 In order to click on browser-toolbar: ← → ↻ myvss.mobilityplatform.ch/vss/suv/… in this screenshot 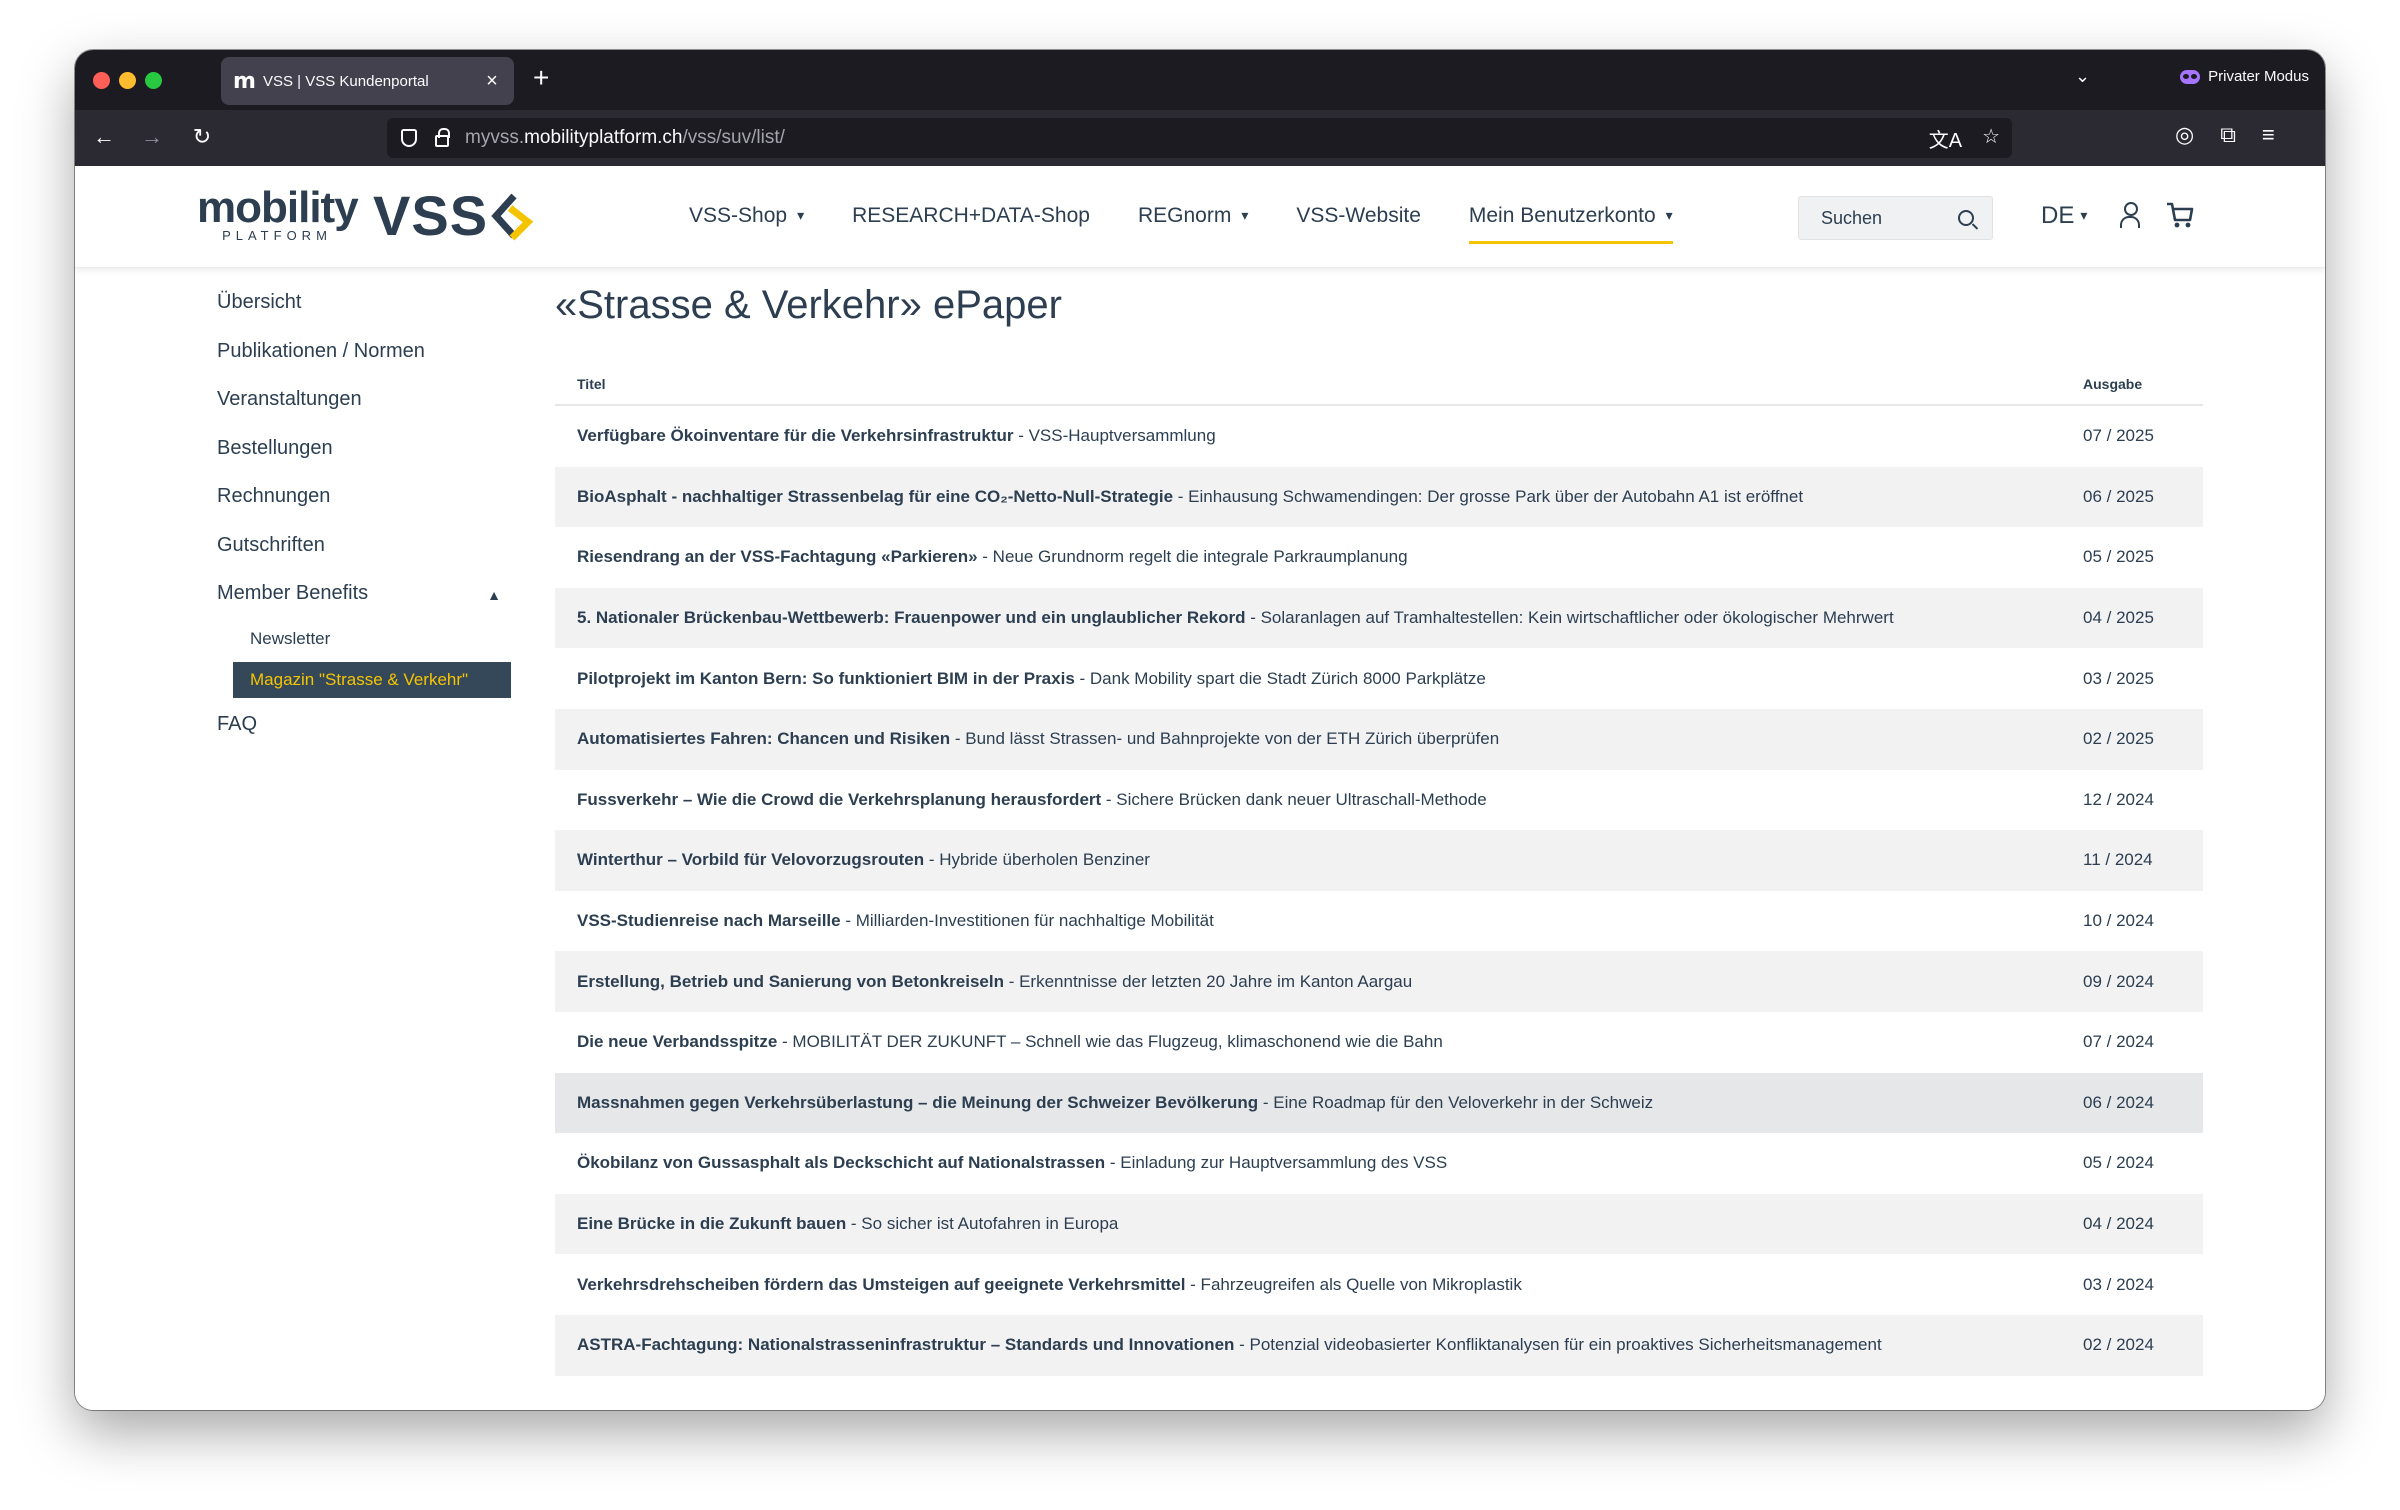, I will do `click(1200, 138)`.